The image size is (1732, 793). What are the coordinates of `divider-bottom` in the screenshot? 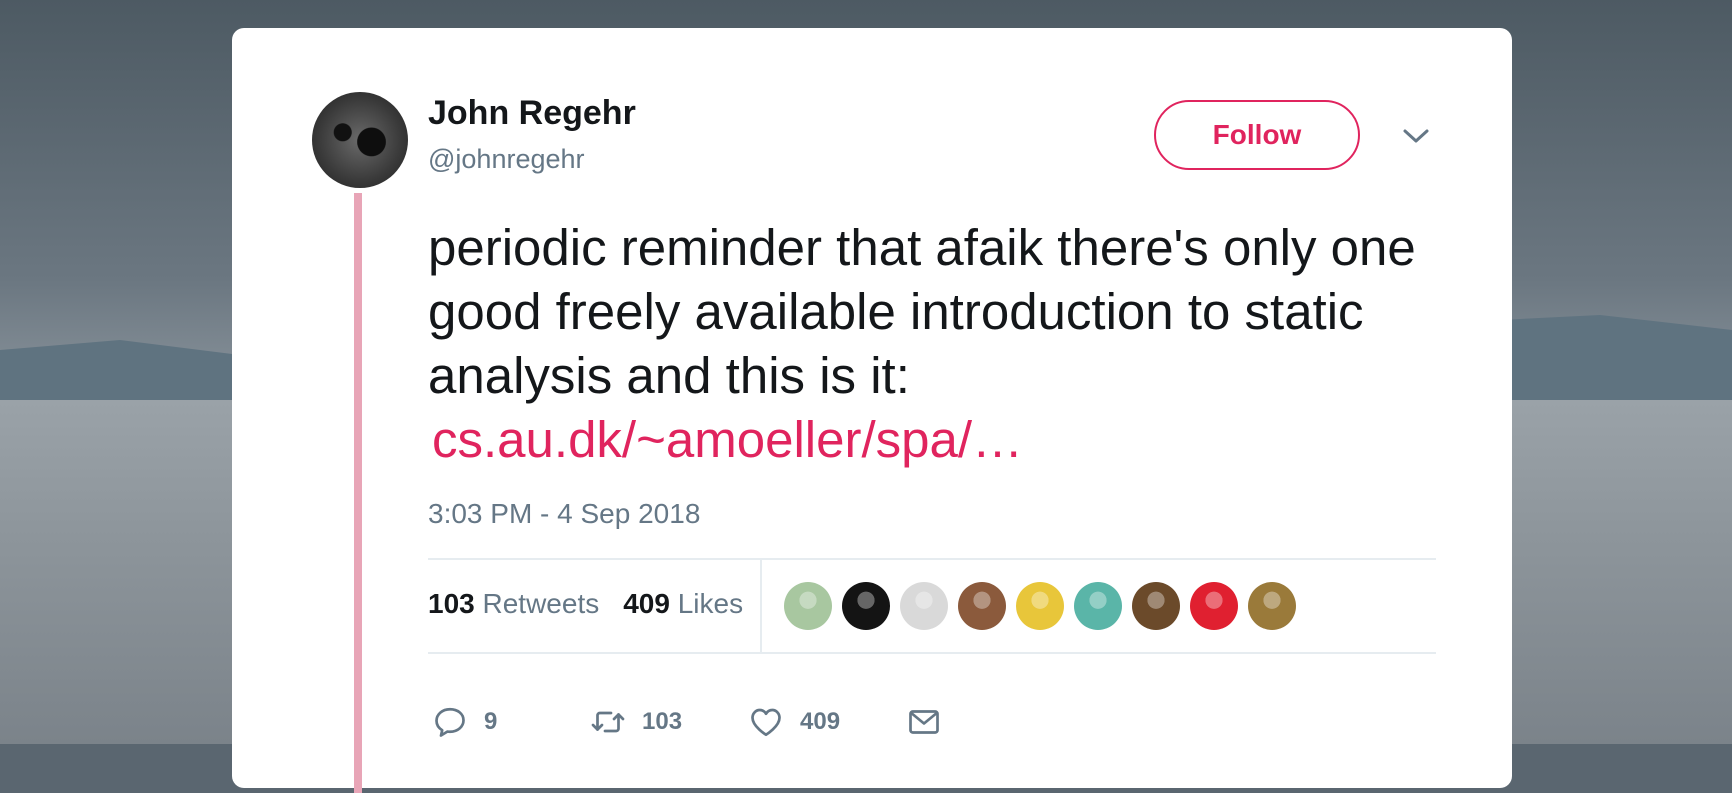 It's located at (932, 653).